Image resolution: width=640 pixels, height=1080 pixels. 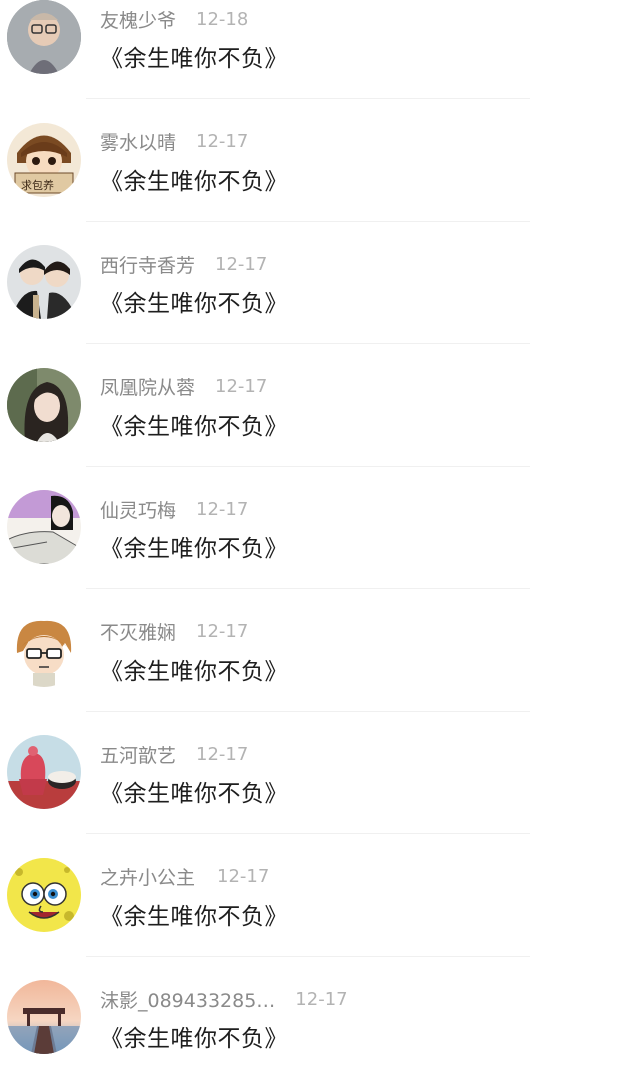 What do you see at coordinates (222, 19) in the screenshot?
I see `comment-date: 12-18` at bounding box center [222, 19].